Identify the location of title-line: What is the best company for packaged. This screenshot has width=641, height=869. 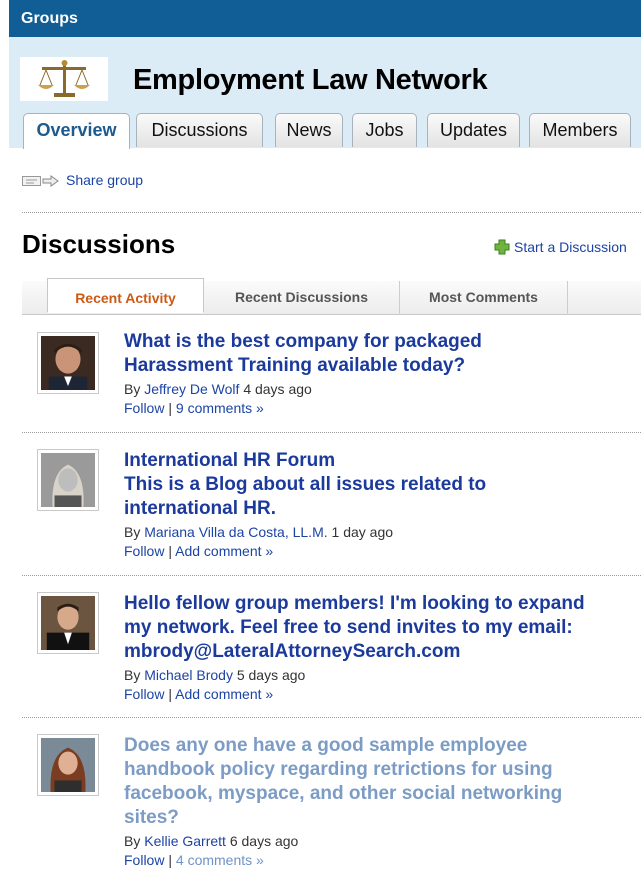
(303, 341).